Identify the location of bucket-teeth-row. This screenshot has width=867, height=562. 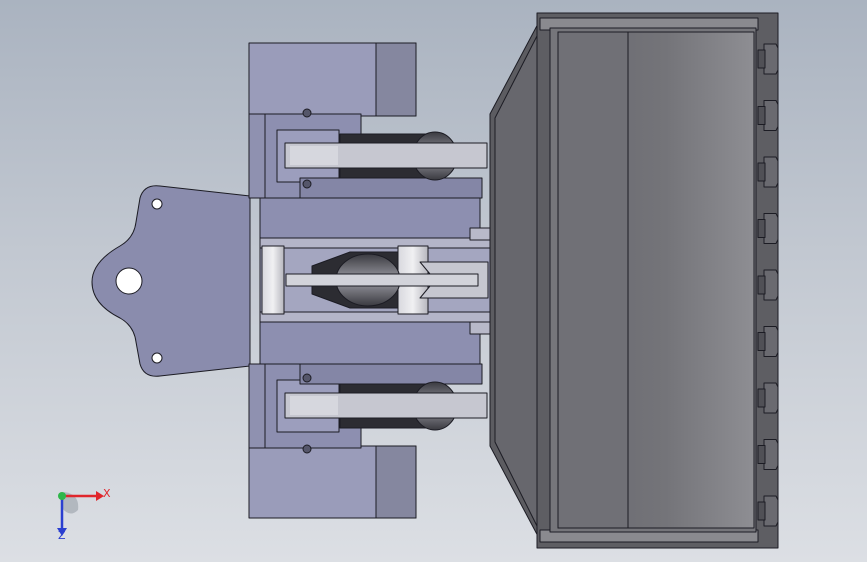
(768, 285).